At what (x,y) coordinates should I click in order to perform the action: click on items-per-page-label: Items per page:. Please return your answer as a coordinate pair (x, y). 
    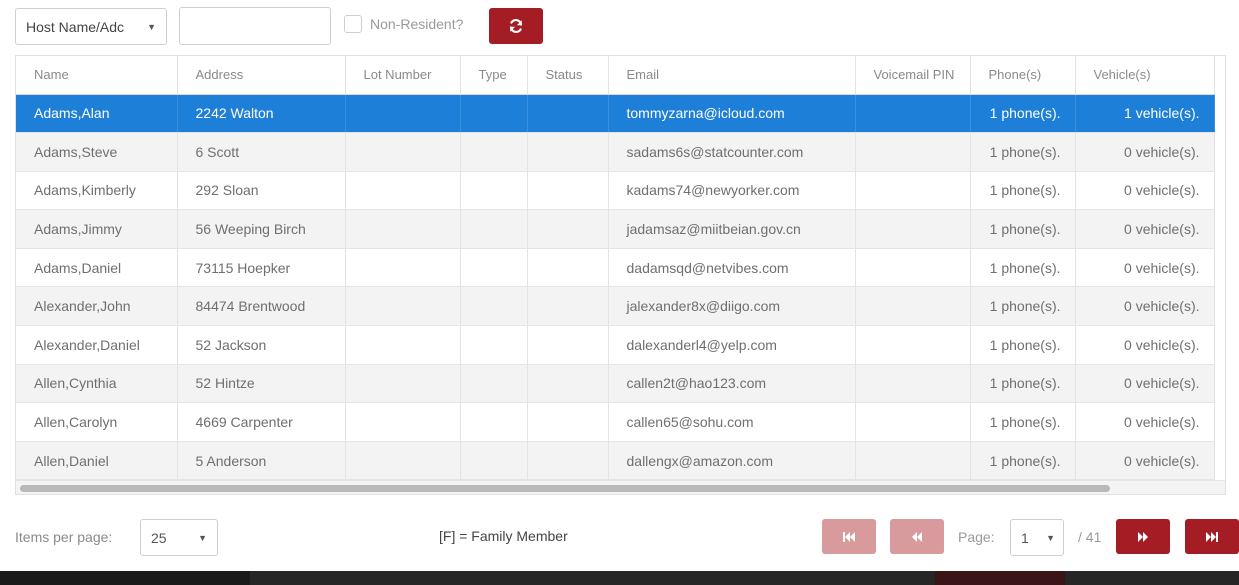
    Looking at the image, I should click on (64, 537).